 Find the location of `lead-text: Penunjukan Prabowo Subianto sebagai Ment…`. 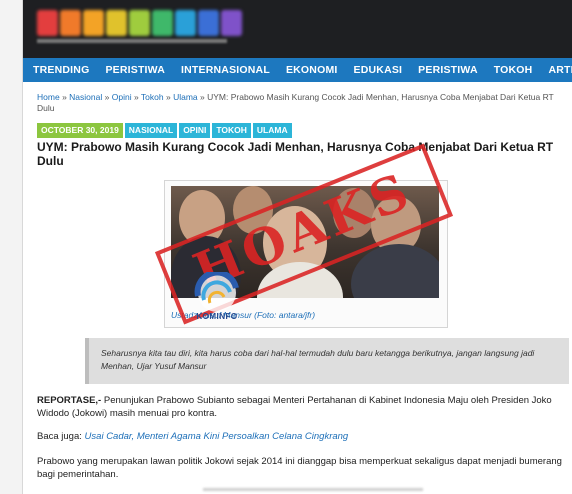

lead-text: Penunjukan Prabowo Subianto sebagai Ment… is located at coordinates (294, 407).